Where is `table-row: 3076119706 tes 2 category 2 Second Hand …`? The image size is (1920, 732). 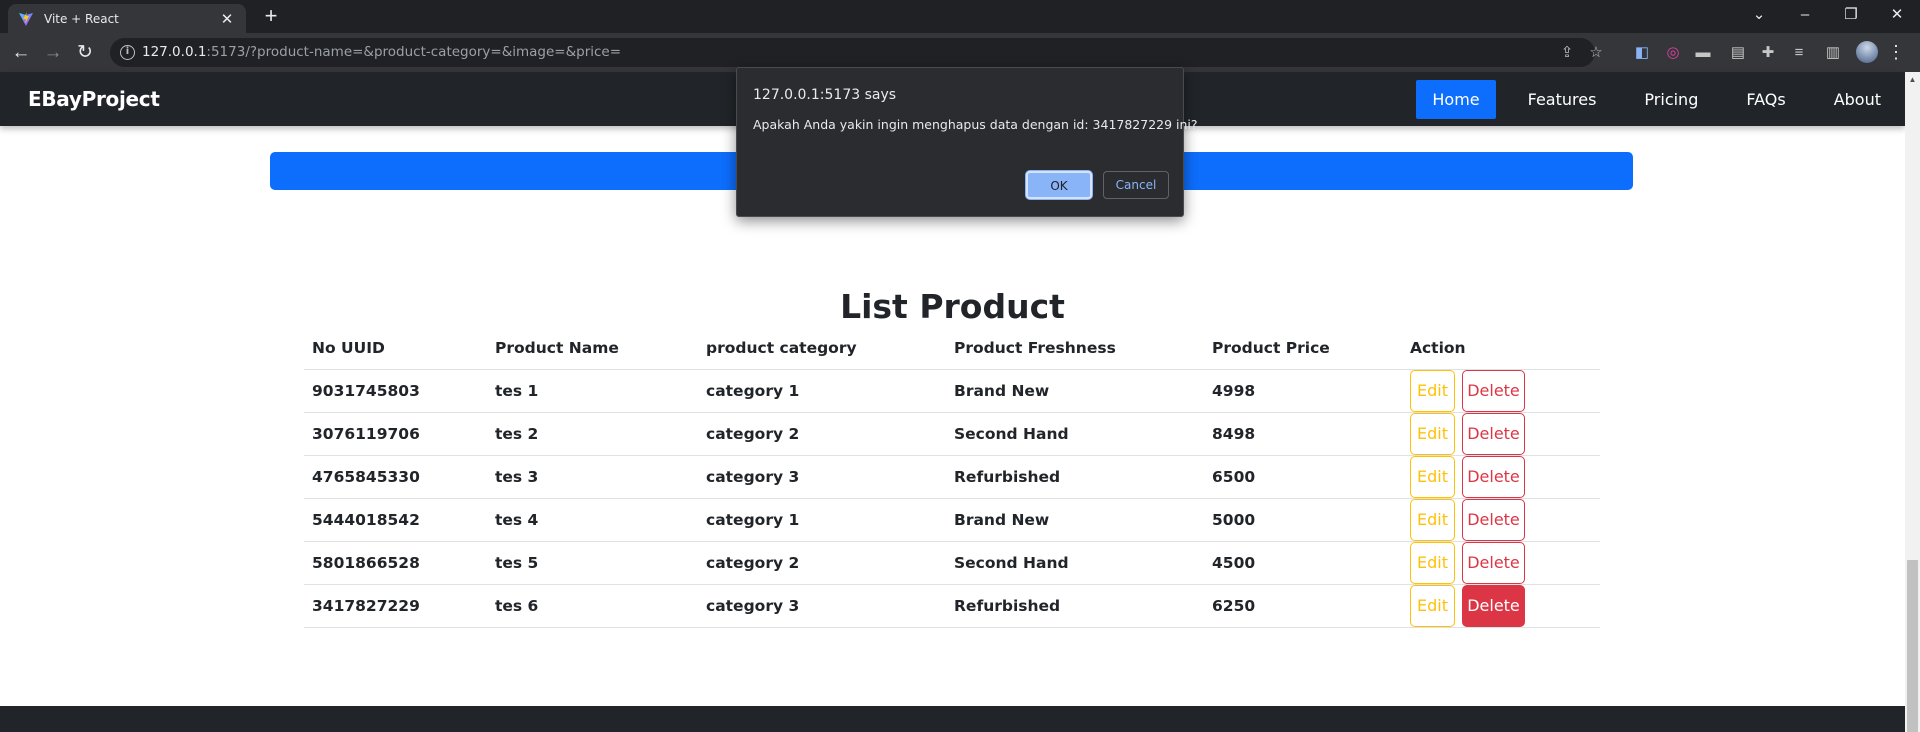 table-row: 3076119706 tes 2 category 2 Second Hand … is located at coordinates (952, 434).